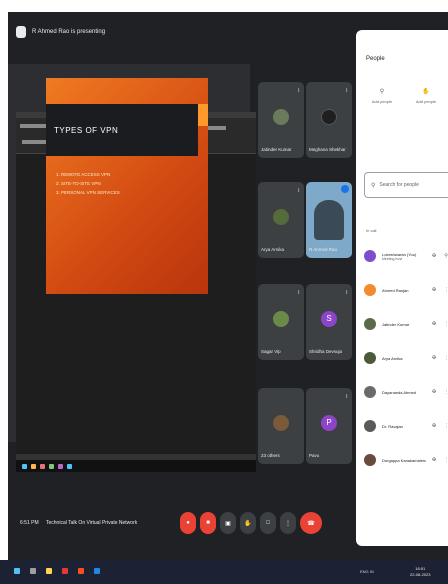 The width and height of the screenshot is (448, 584). I want to click on participant-video, so click(329, 220).